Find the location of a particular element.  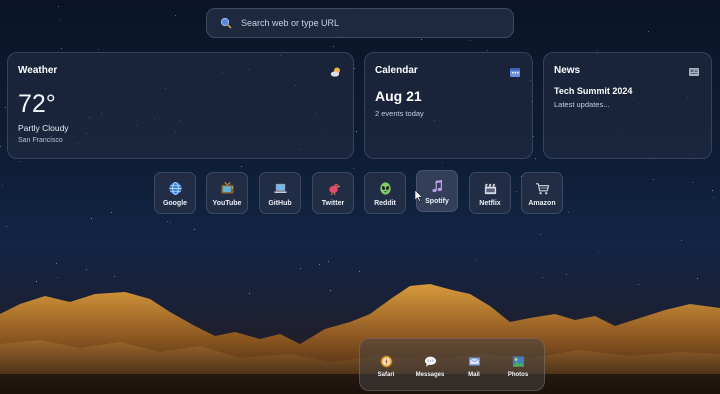

partly-cloudy-icon is located at coordinates (335, 72).